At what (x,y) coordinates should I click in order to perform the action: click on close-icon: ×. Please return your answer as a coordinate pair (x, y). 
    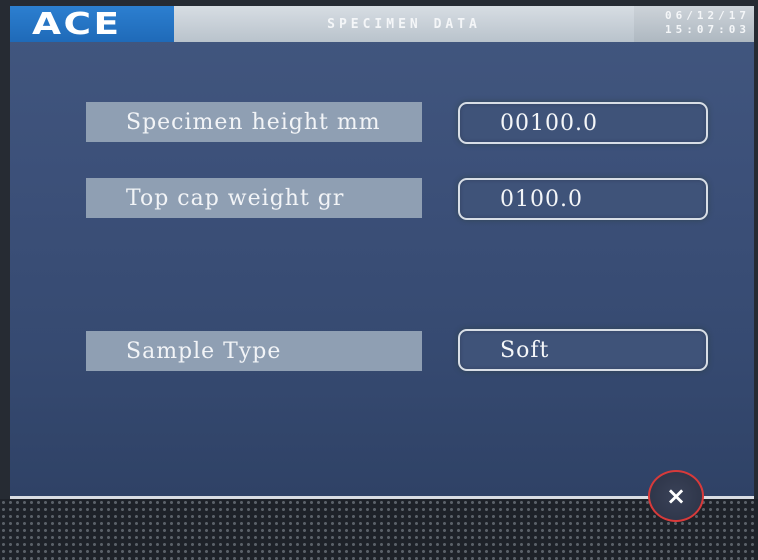
    Looking at the image, I should click on (676, 496).